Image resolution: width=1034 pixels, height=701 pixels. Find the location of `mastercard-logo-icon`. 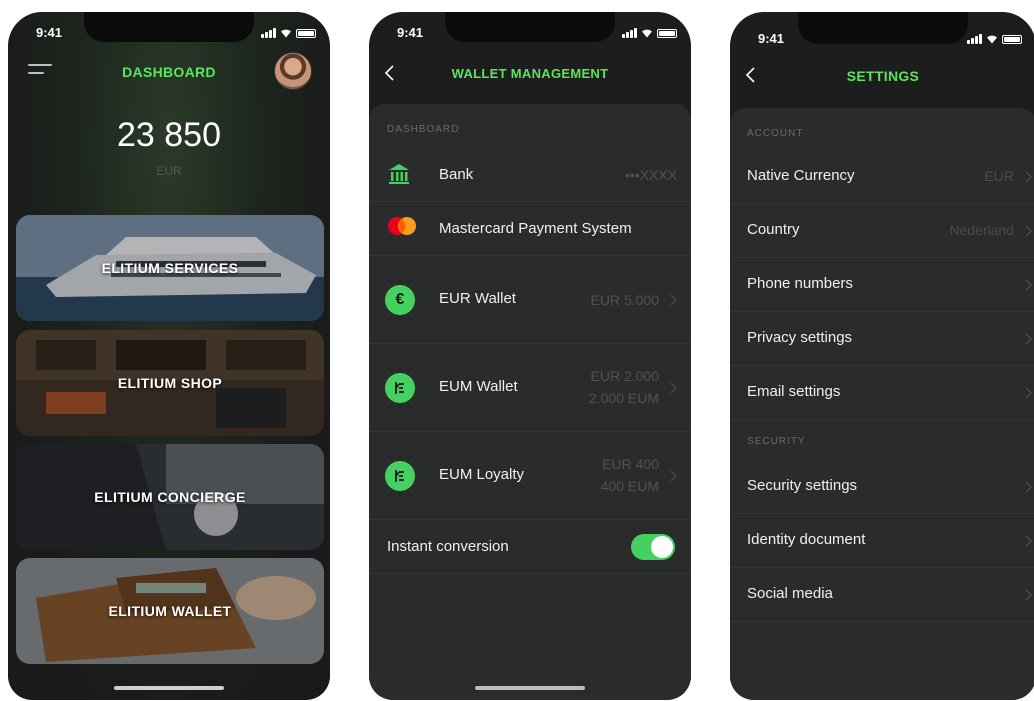

mastercard-logo-icon is located at coordinates (402, 226).